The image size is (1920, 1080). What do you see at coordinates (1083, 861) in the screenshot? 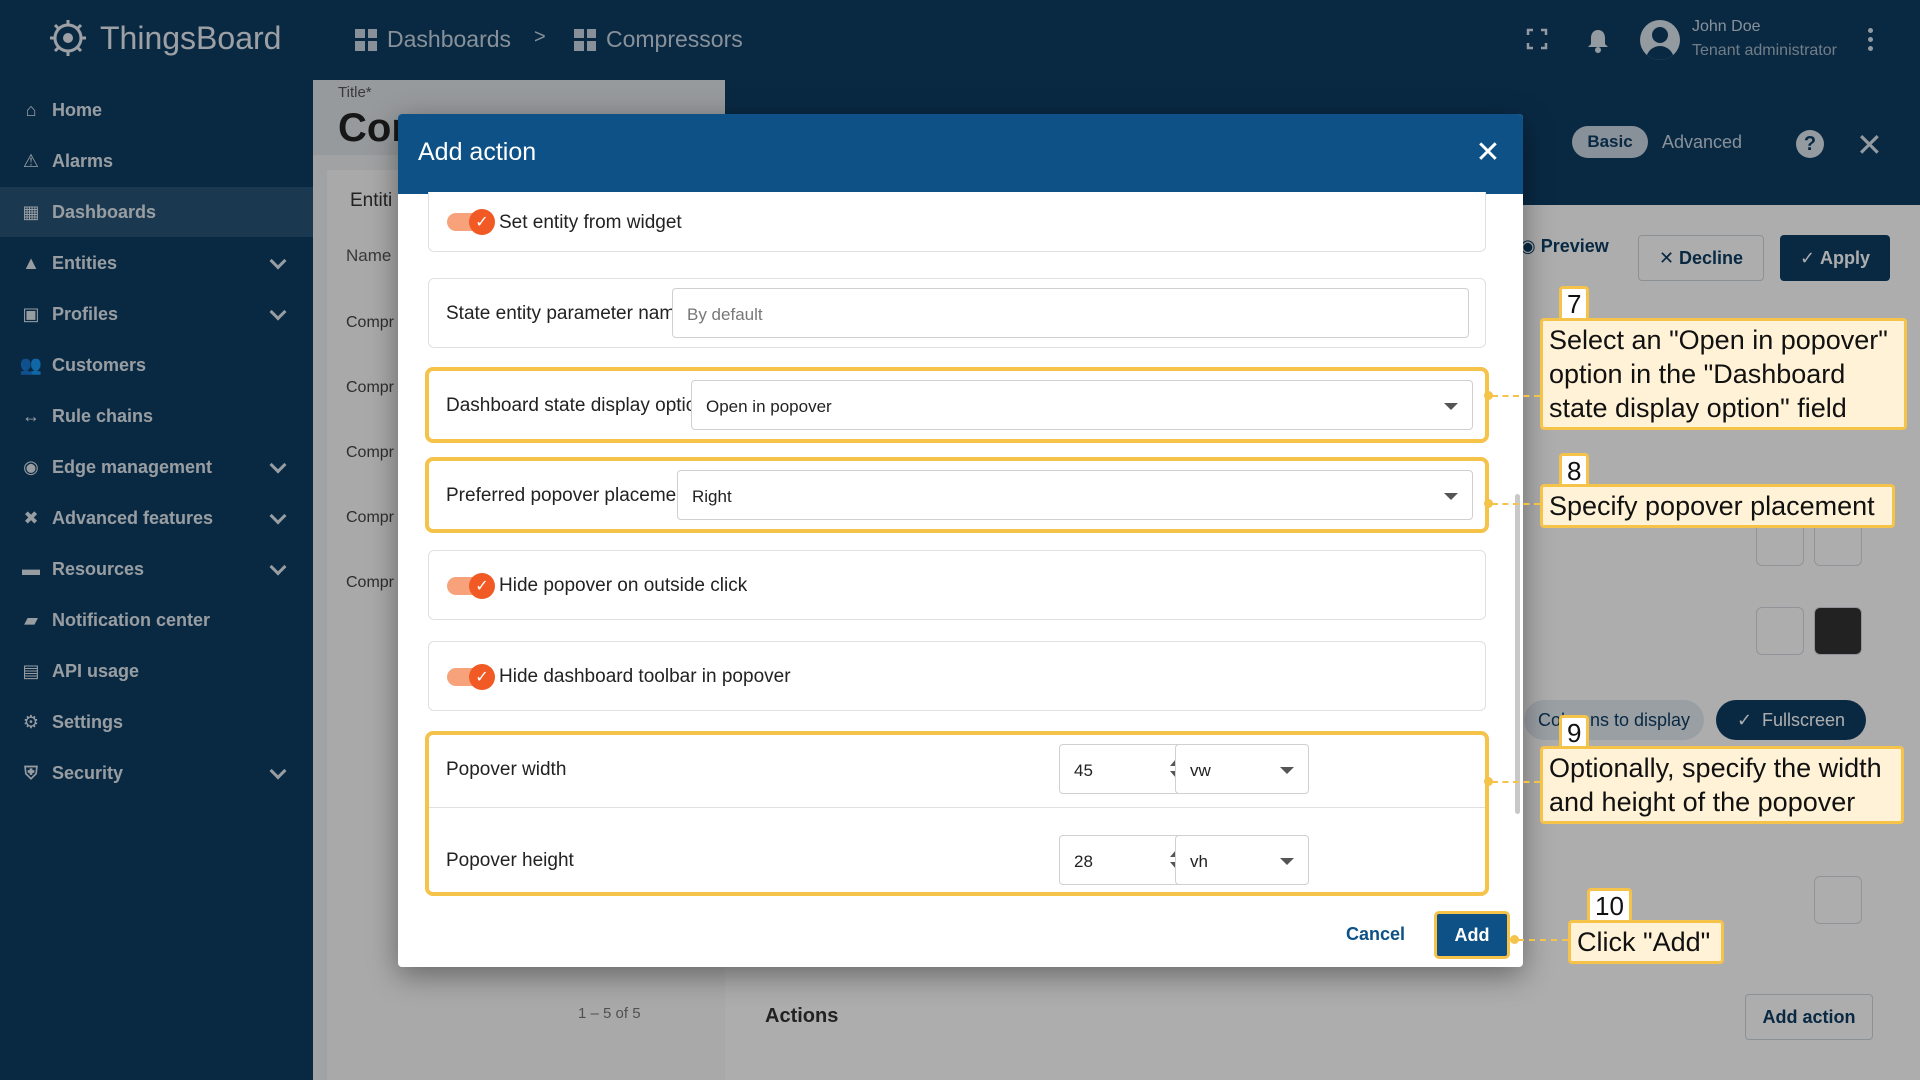
I see `popover-height-value: 28` at bounding box center [1083, 861].